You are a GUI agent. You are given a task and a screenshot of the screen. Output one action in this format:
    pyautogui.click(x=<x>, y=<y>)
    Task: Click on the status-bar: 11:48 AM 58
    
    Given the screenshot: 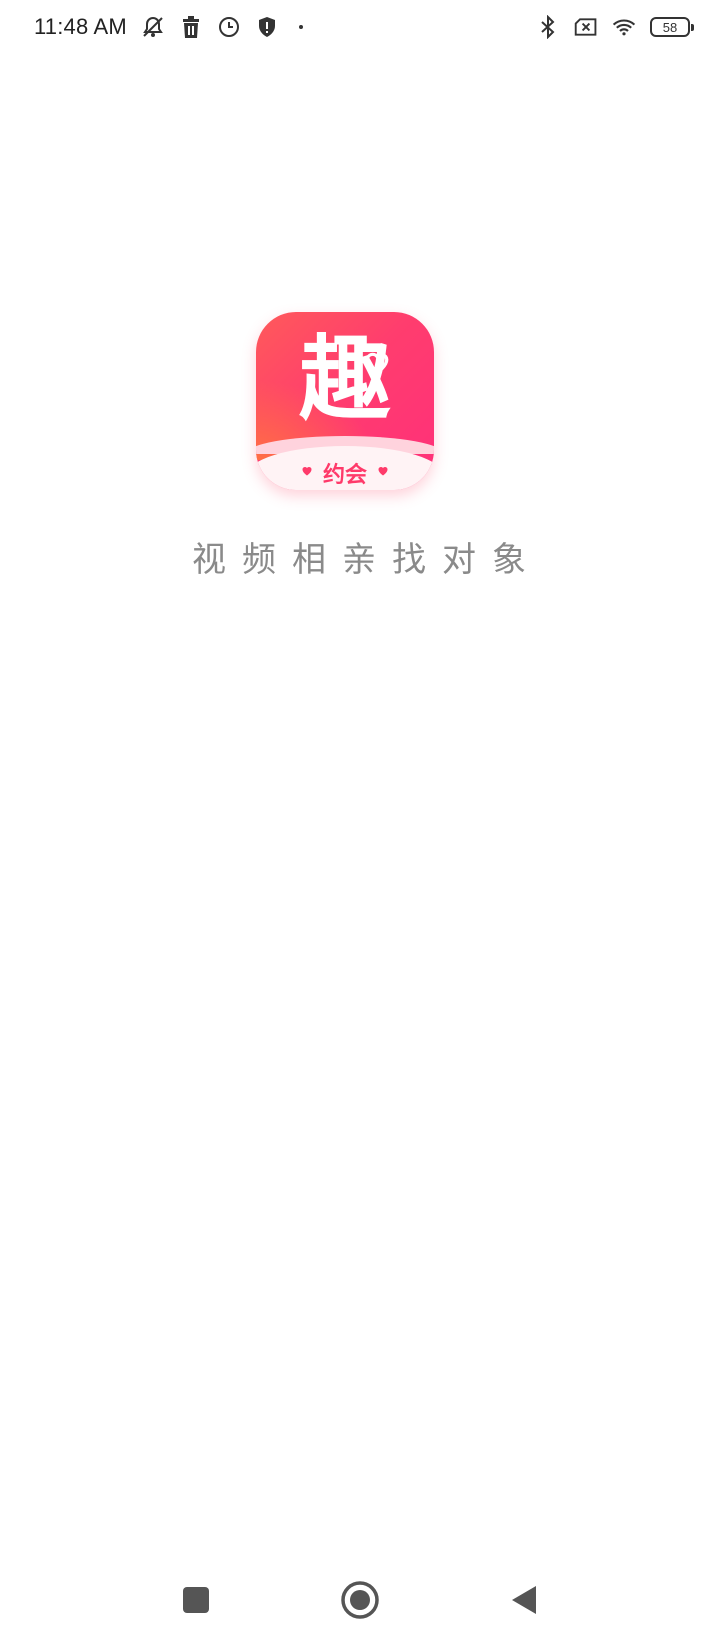 What is the action you would take?
    pyautogui.click(x=360, y=27)
    